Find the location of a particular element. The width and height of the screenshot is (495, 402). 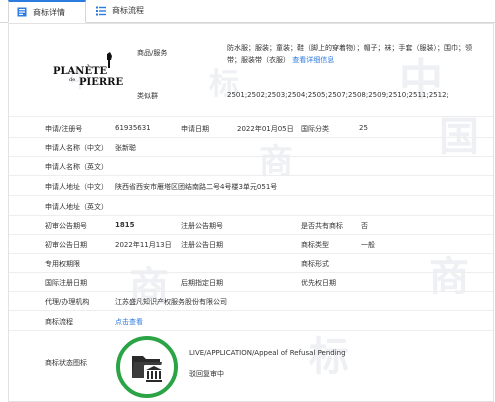

exclusive-period-label: 专用权期限 is located at coordinates (62, 264).